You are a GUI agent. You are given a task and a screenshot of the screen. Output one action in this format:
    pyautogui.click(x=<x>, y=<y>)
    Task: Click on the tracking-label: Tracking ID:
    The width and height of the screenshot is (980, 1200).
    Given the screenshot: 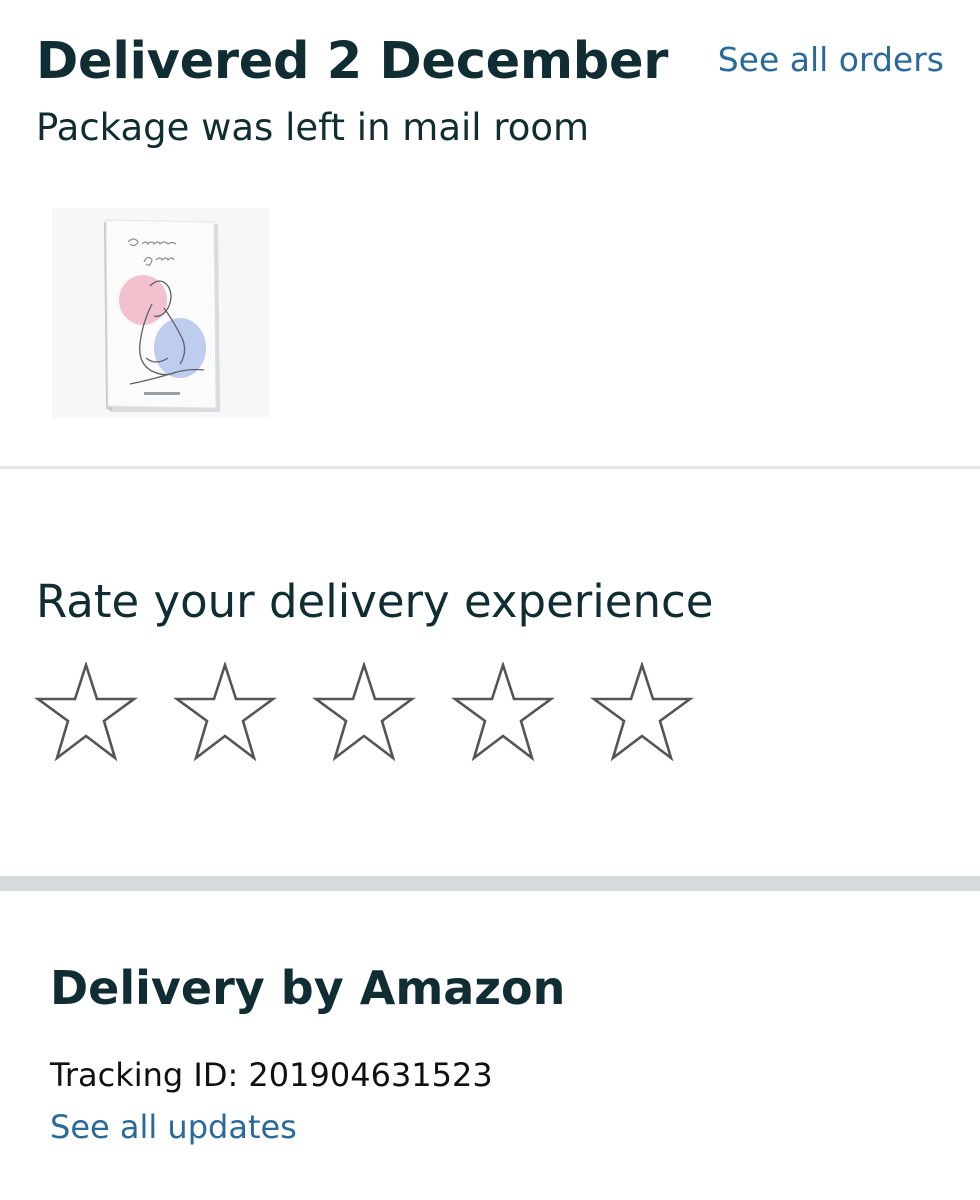 What is the action you would take?
    pyautogui.click(x=144, y=1075)
    